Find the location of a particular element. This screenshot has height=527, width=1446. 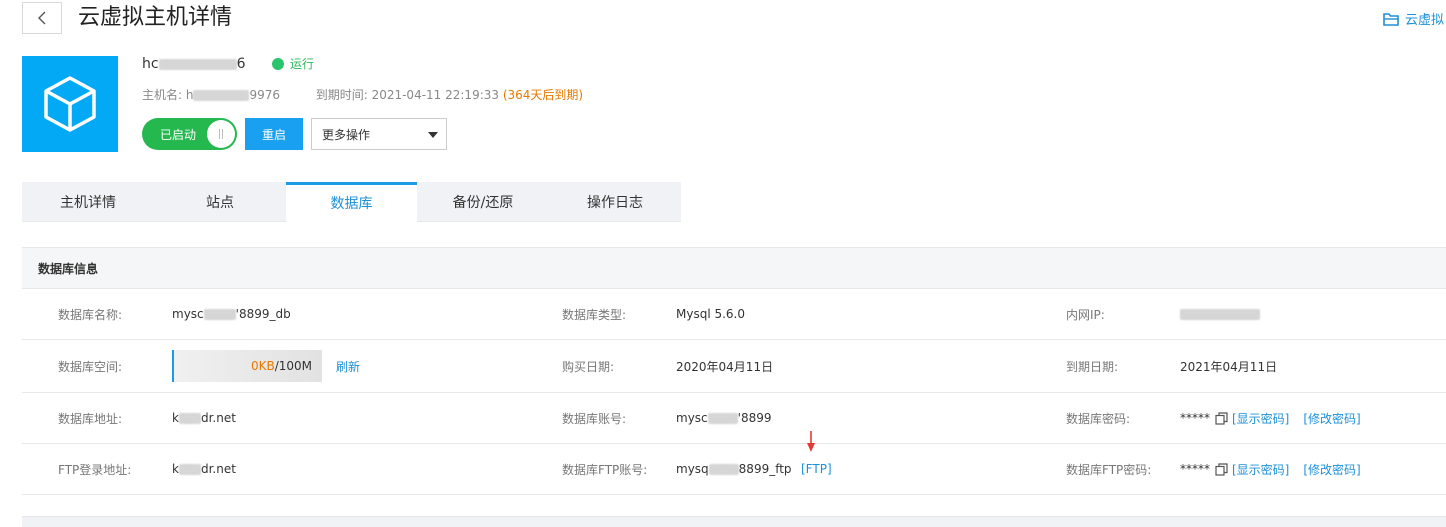

tab-operation-log: 操作日志 is located at coordinates (615, 202).